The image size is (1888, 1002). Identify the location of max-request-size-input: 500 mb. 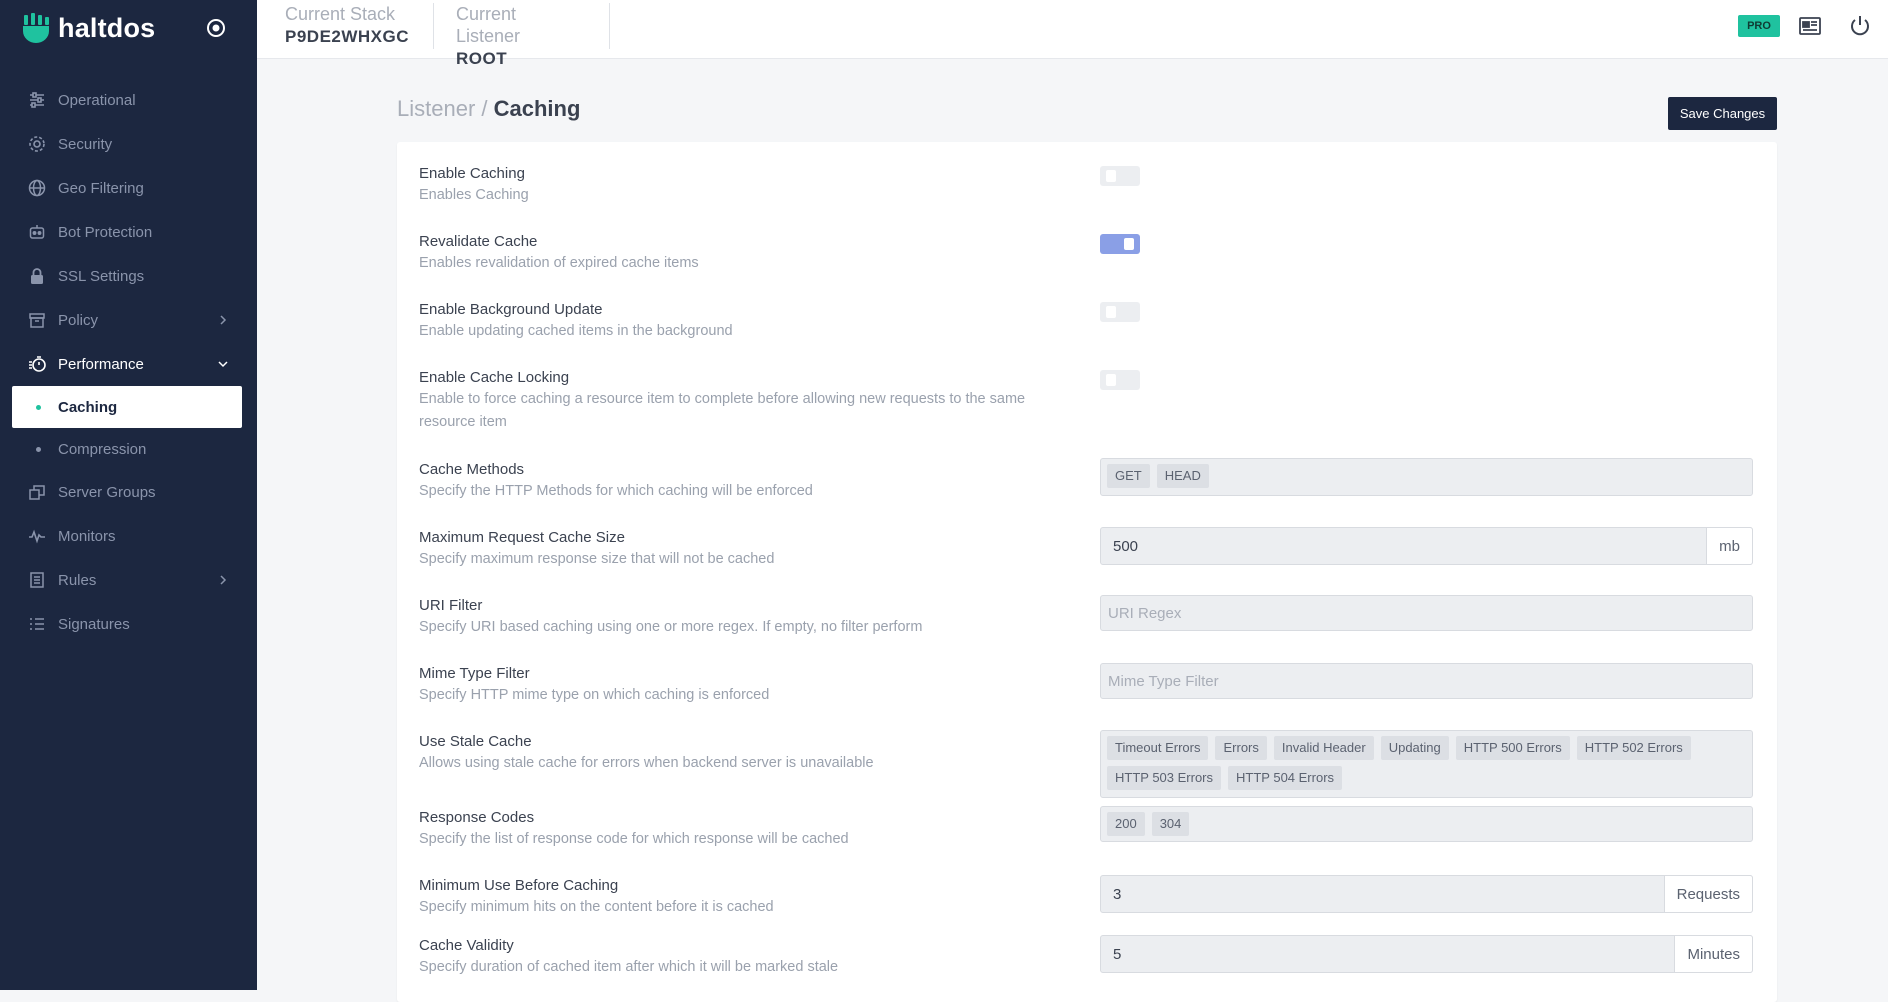
(1426, 546).